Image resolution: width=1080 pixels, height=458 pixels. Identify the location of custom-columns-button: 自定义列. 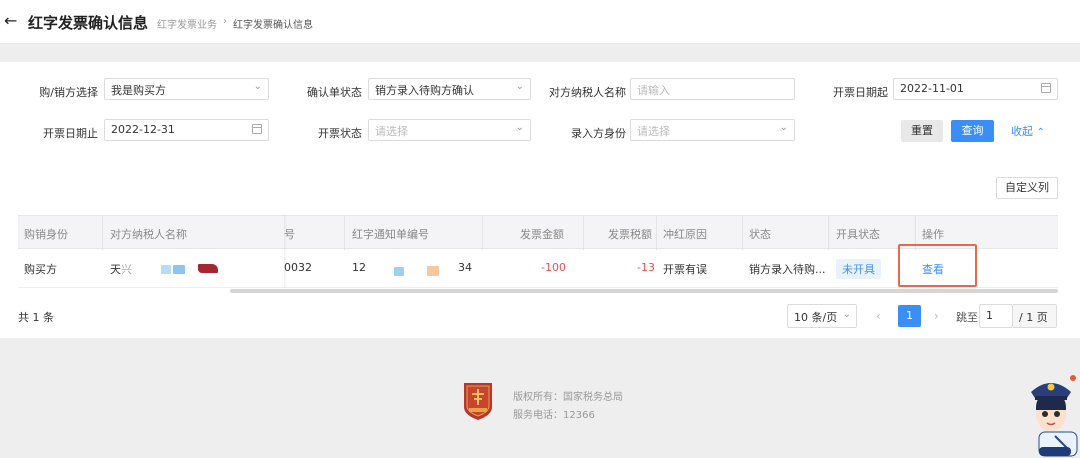
(1027, 188).